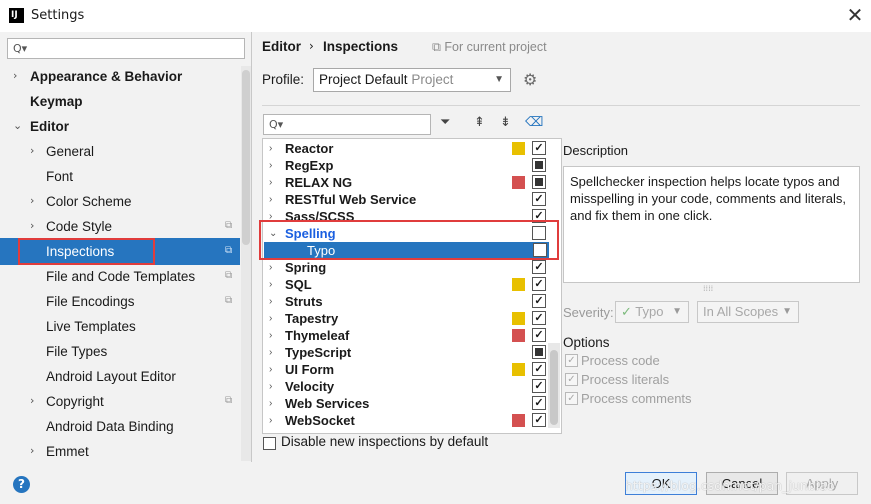 The height and width of the screenshot is (504, 871). I want to click on sidebar-item-live-templates: Live Templates, so click(91, 326).